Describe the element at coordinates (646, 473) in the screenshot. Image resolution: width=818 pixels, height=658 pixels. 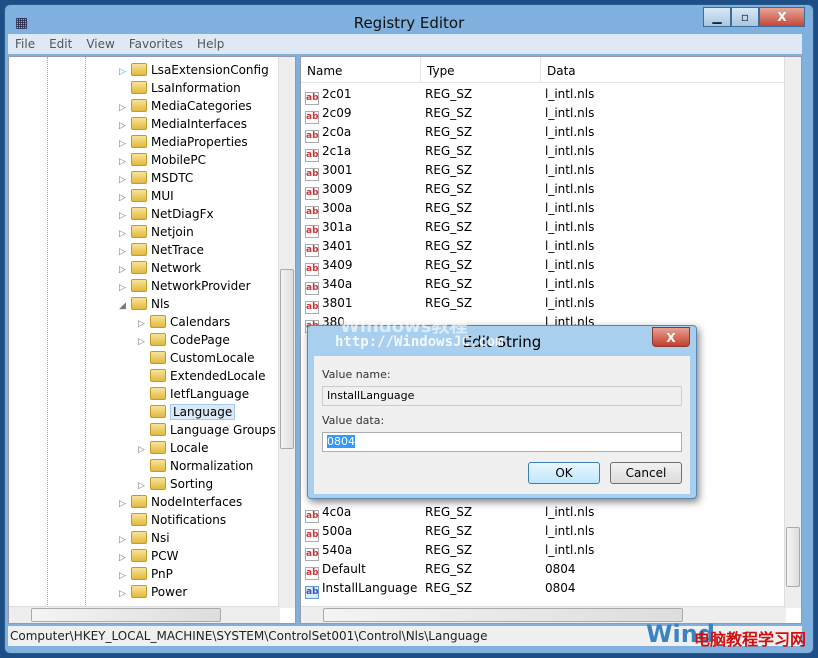
I see `cancel-button: Cancel` at that location.